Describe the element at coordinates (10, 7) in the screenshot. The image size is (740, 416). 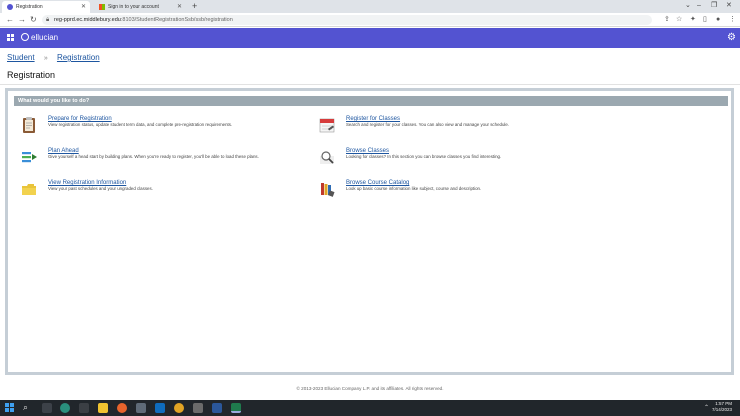
I see `ellucian-favicon-icon` at that location.